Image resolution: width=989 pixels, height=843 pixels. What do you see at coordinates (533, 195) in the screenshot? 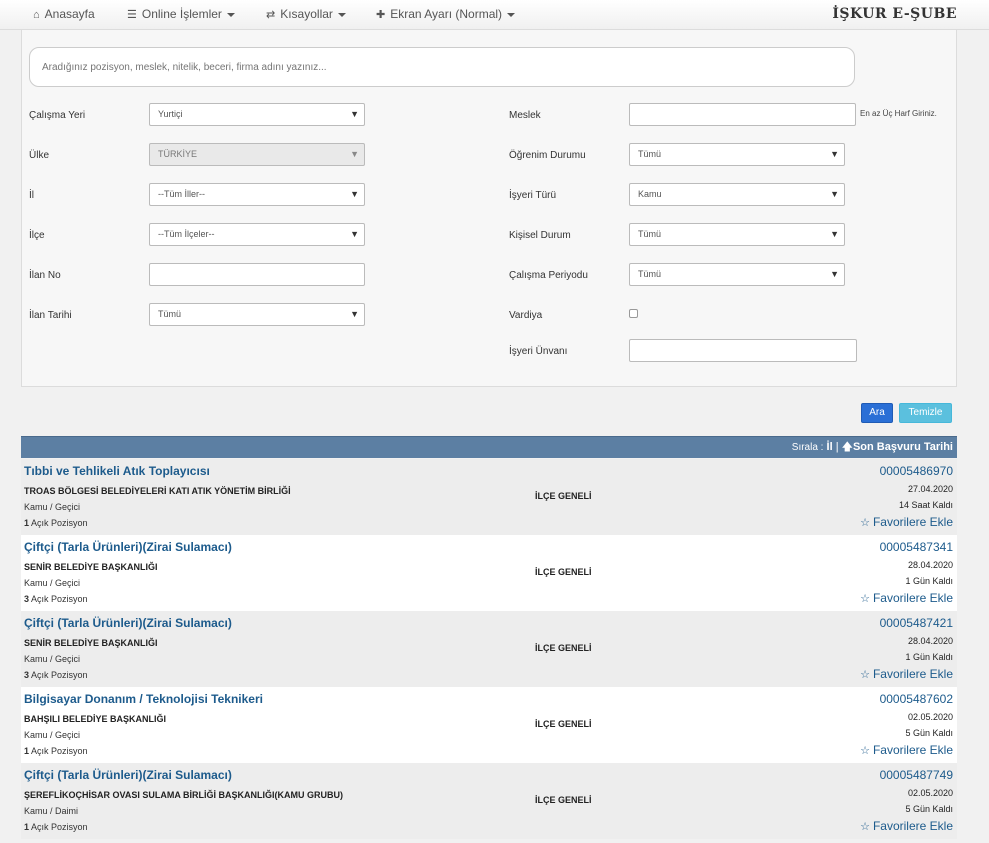
I see `label-isyeri-turu: İşyeri Türü` at bounding box center [533, 195].